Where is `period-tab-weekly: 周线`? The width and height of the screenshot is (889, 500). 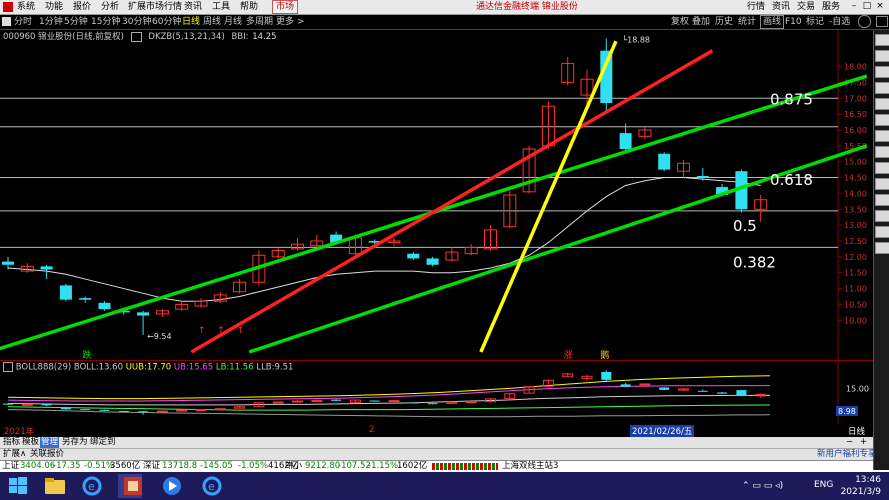
period-tab-weekly: 周线 is located at coordinates (212, 22).